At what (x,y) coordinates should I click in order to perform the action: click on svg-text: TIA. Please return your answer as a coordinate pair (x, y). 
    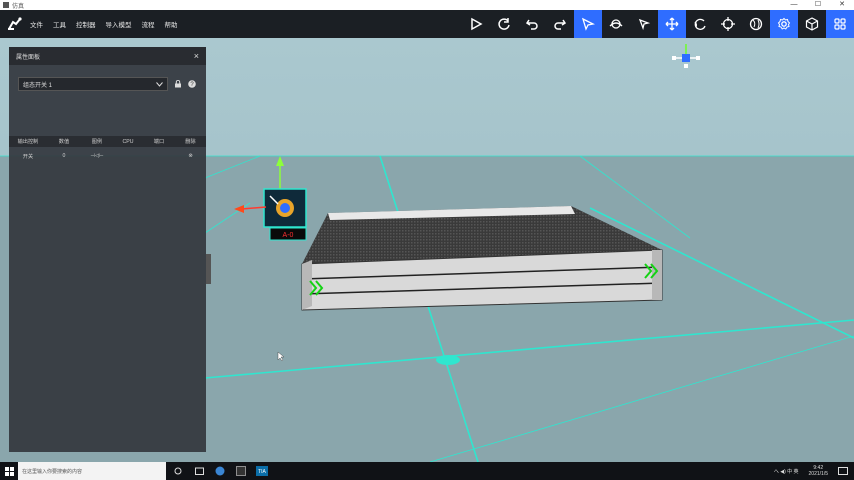
    Looking at the image, I should click on (262, 472).